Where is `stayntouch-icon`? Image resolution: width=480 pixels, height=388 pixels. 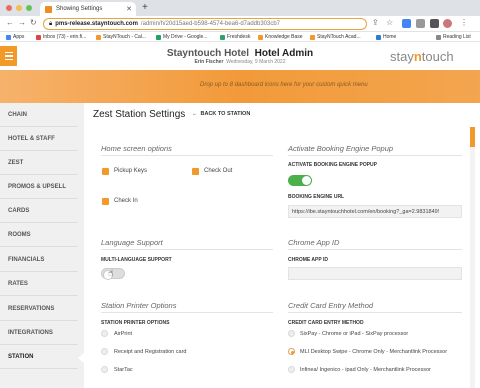
stayntouch-icon is located at coordinates (312, 37).